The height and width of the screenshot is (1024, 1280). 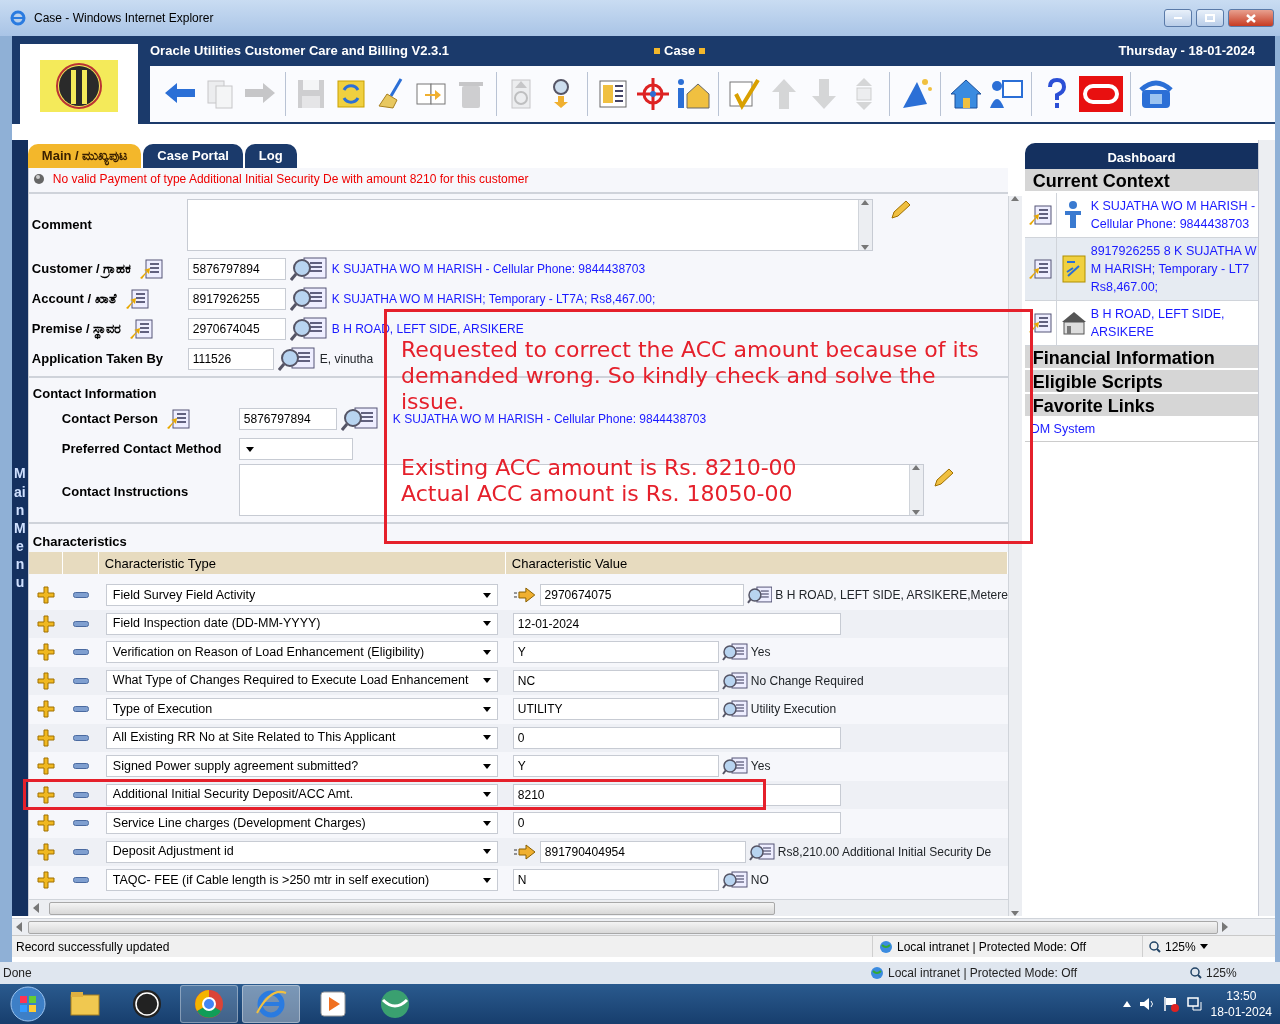 I want to click on minimize-button, so click(x=1178, y=18).